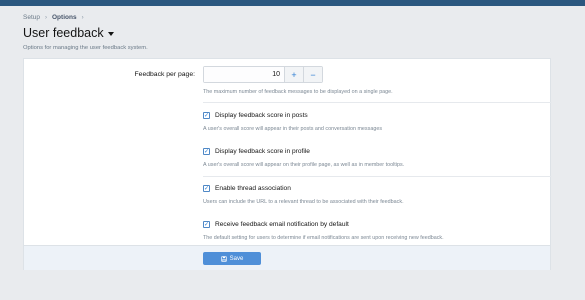 The width and height of the screenshot is (585, 300). What do you see at coordinates (223, 258) in the screenshot?
I see `save-icon` at bounding box center [223, 258].